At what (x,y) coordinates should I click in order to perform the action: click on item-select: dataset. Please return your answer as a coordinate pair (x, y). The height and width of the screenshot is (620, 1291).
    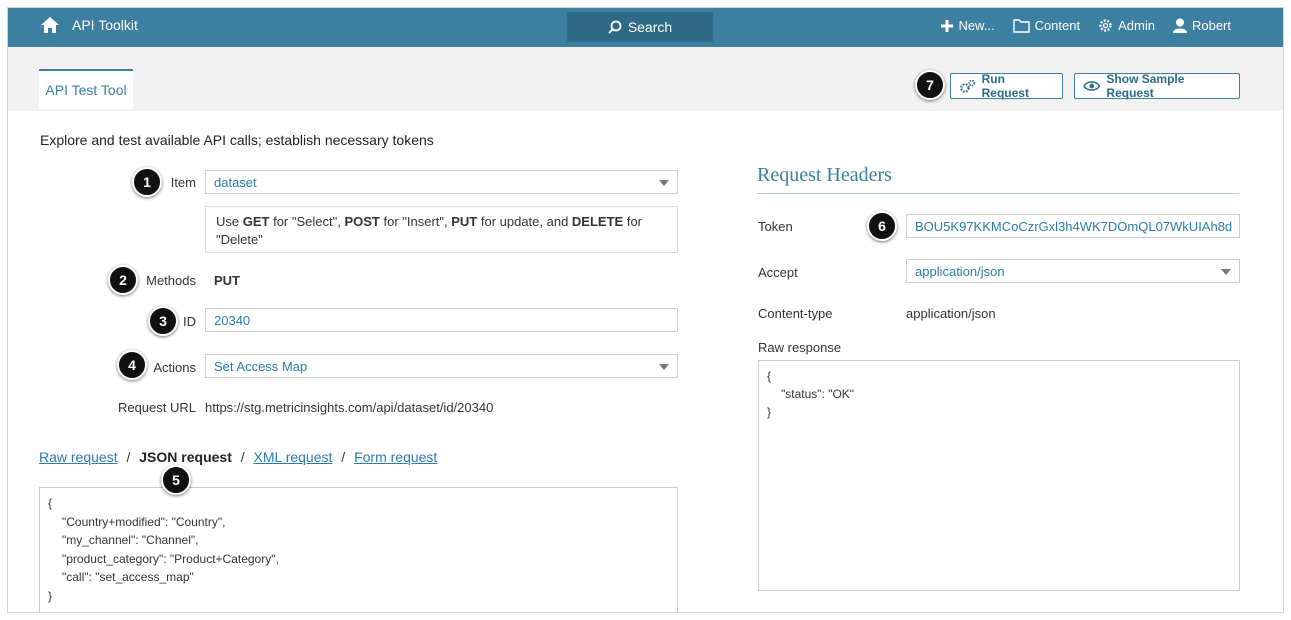
    Looking at the image, I should click on (441, 182).